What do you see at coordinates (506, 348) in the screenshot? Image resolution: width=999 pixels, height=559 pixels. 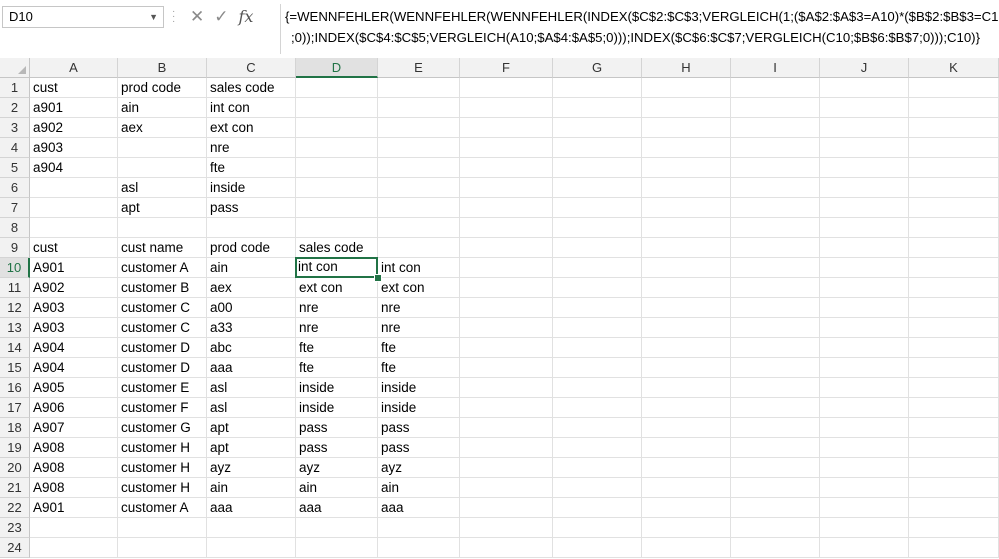 I see `cell-f14` at bounding box center [506, 348].